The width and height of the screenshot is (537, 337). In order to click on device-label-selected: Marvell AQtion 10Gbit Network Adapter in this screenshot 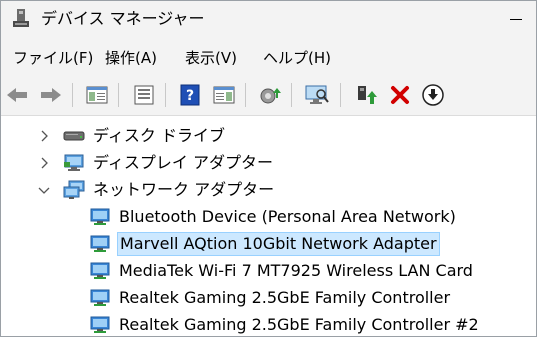, I will do `click(278, 244)`.